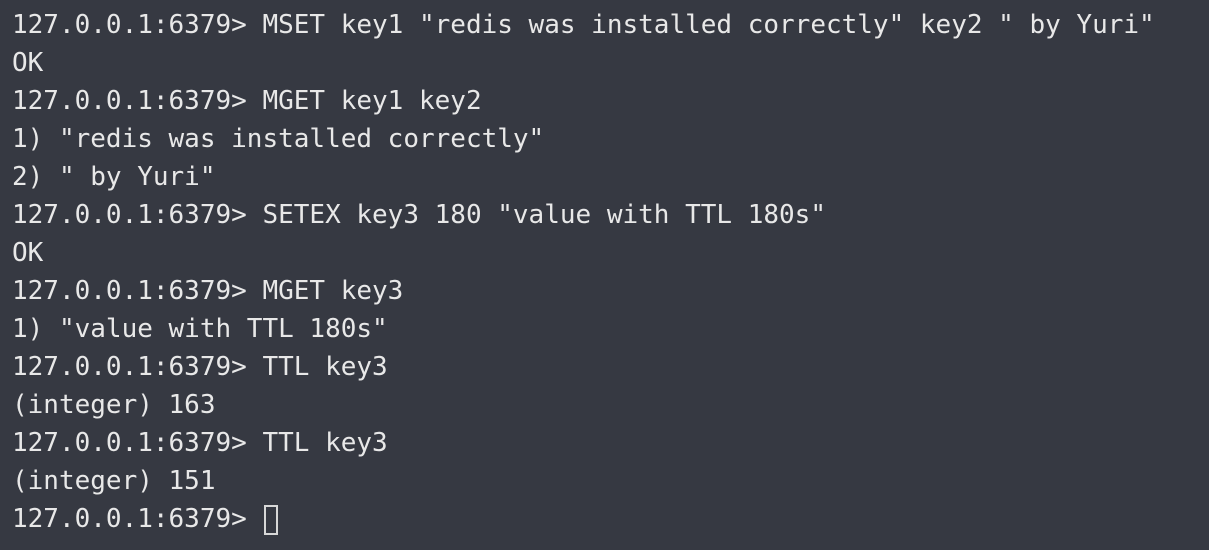 Image resolution: width=1209 pixels, height=550 pixels. I want to click on terminal-input-line: 127.0.0.1:6379>, so click(610, 519).